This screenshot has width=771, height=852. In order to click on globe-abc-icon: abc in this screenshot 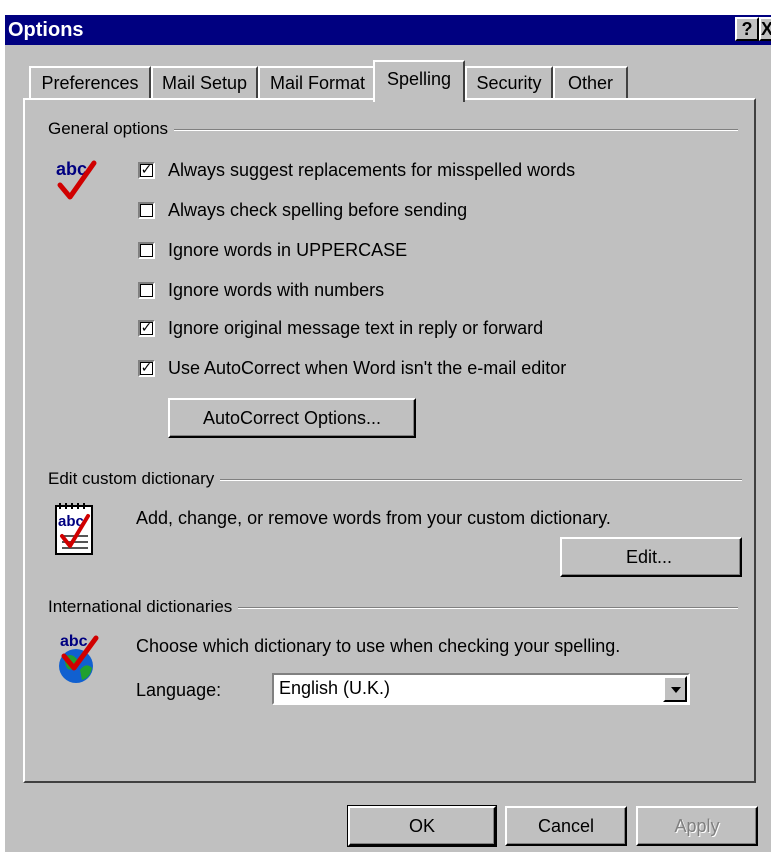, I will do `click(80, 662)`.